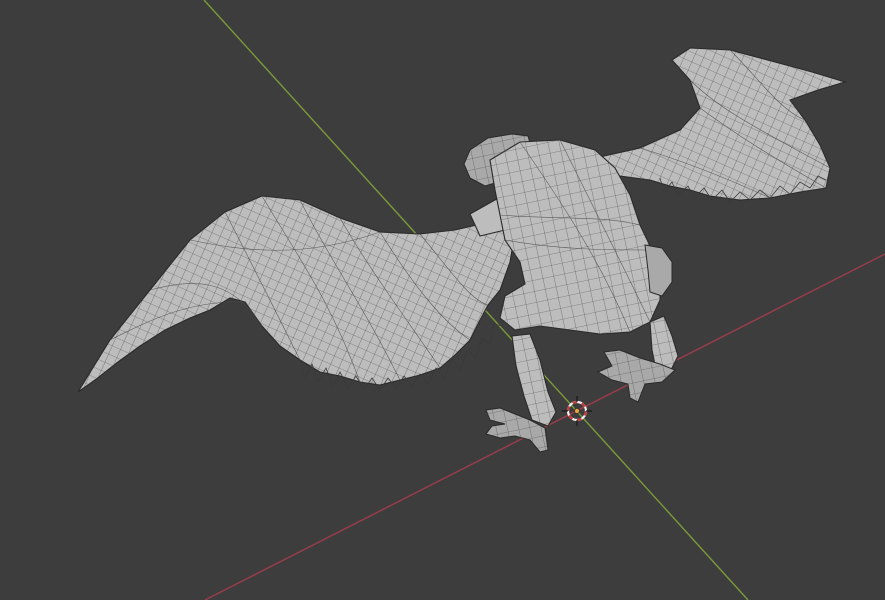 The image size is (885, 600). What do you see at coordinates (720, 125) in the screenshot?
I see `right-wing` at bounding box center [720, 125].